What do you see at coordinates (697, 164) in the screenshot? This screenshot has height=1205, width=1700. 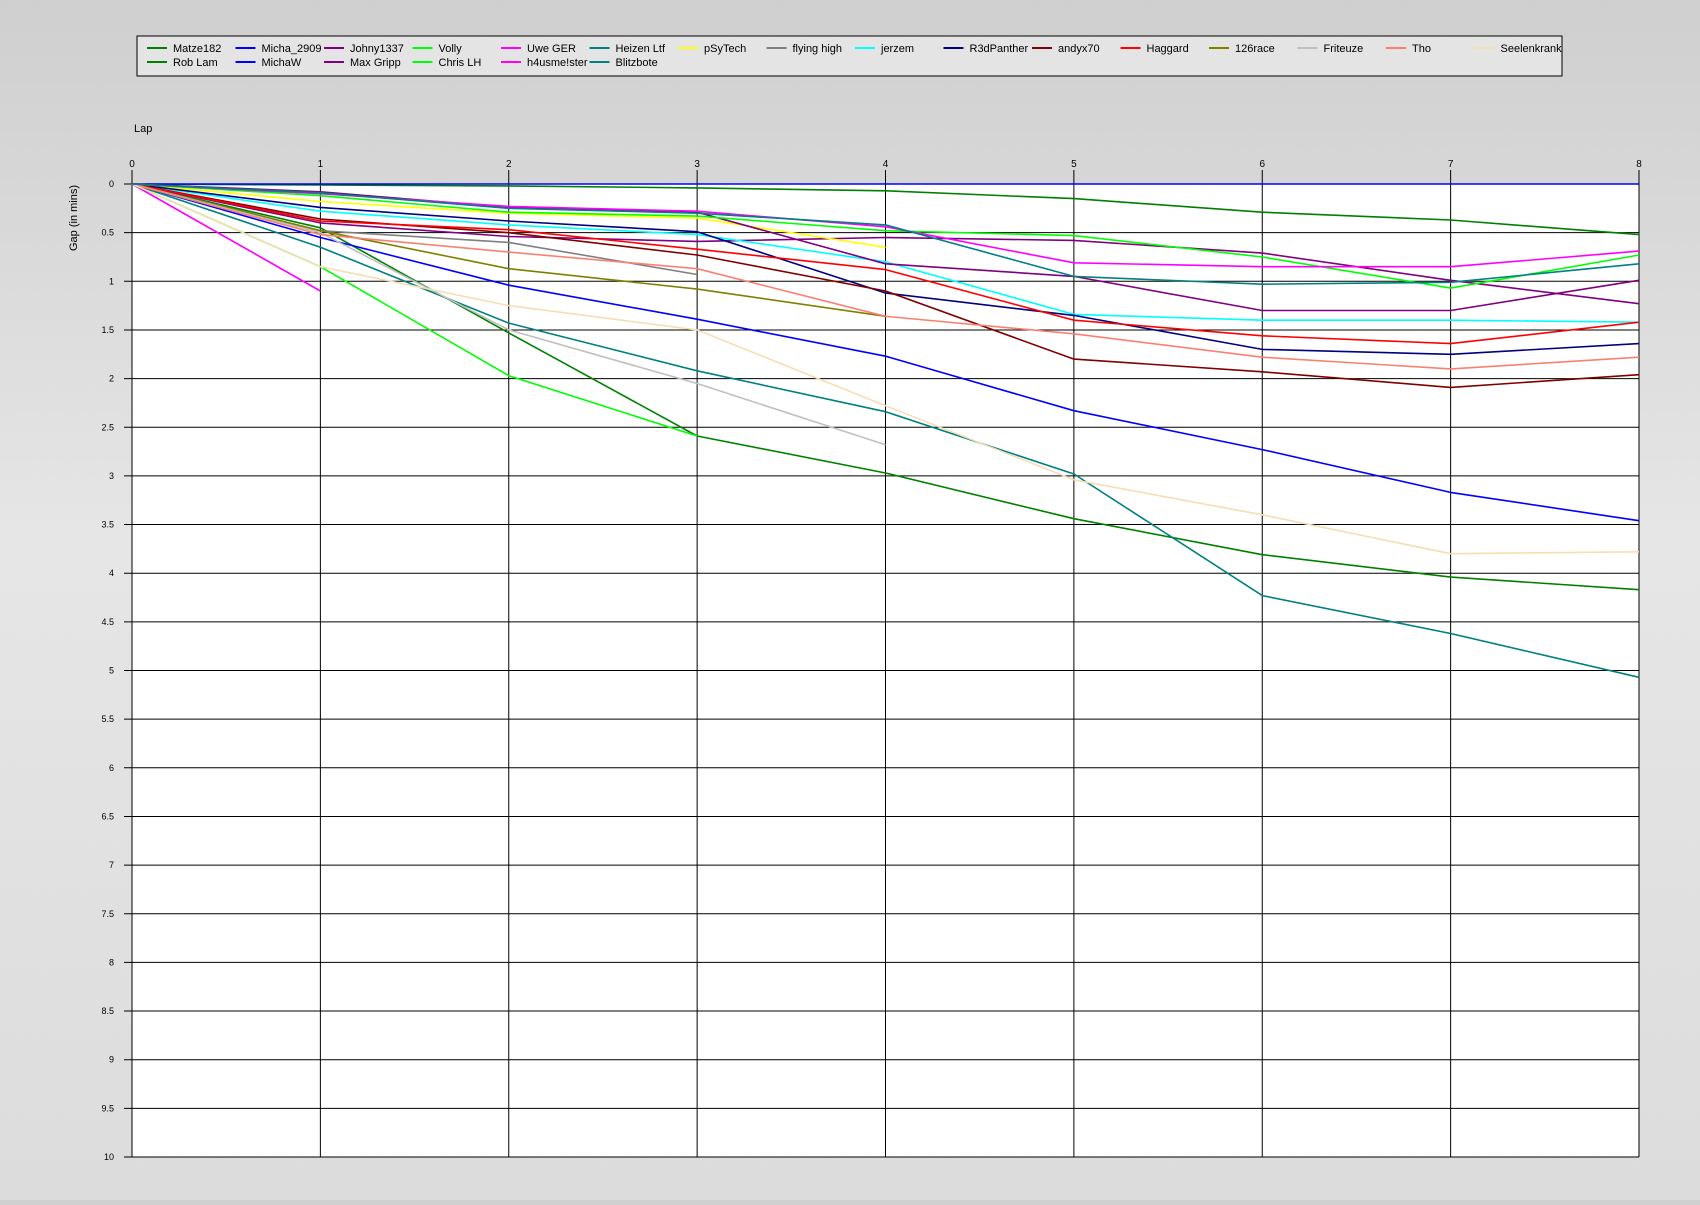 I see `x-tick-label: 3` at bounding box center [697, 164].